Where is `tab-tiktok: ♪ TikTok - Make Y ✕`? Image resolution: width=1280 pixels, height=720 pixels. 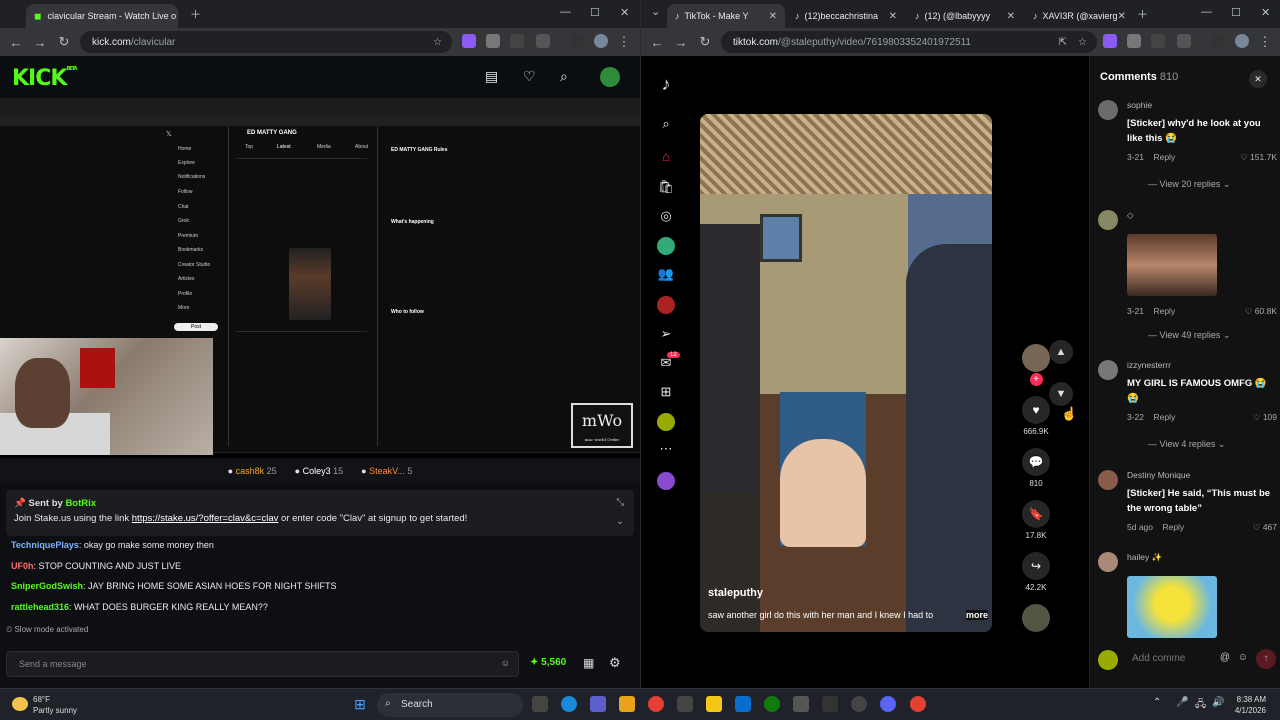 tab-tiktok: ♪ TikTok - Make Y ✕ is located at coordinates (726, 16).